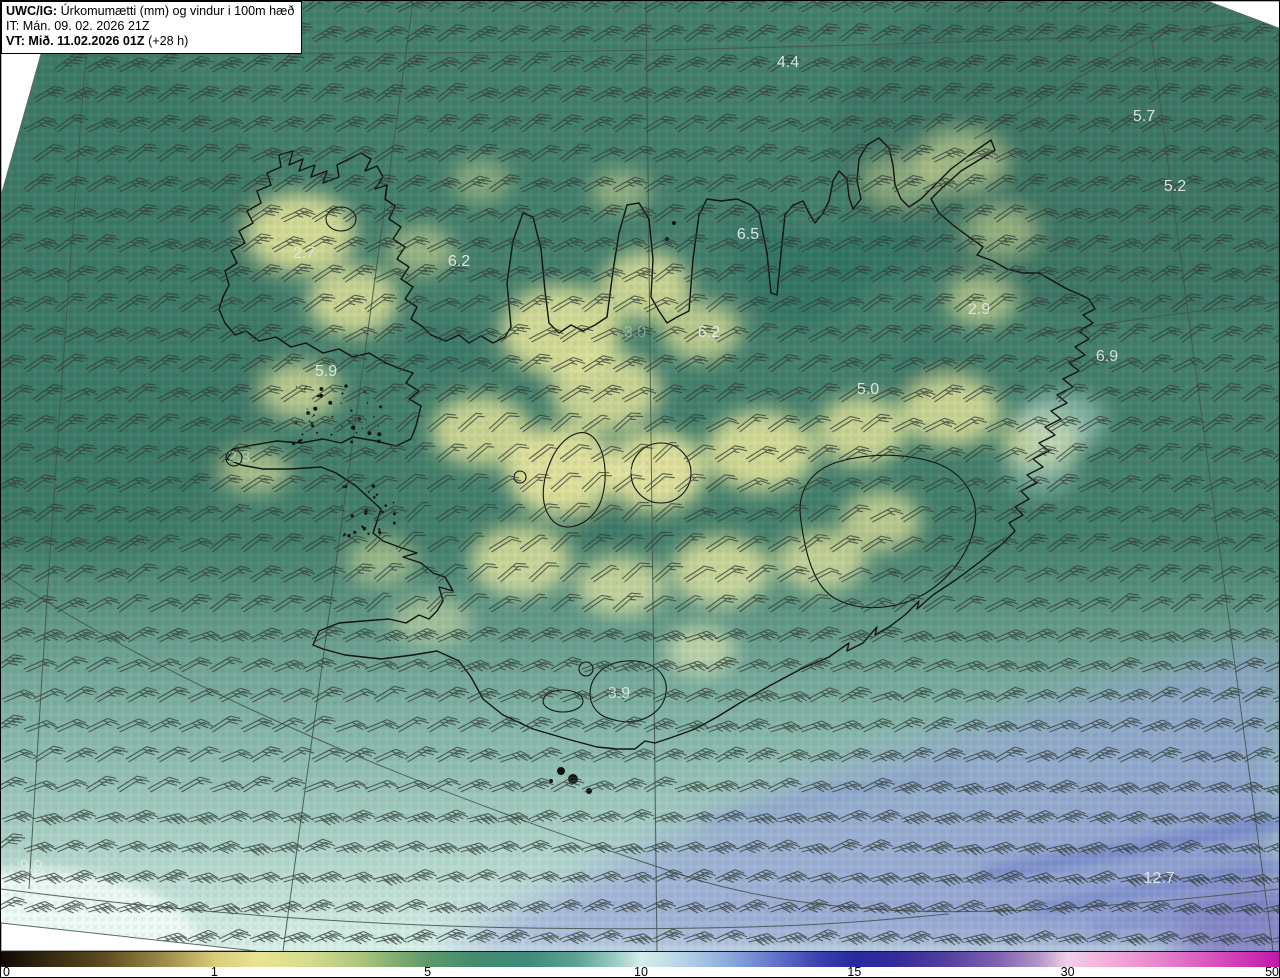 The height and width of the screenshot is (978, 1280). Describe the element at coordinates (239, 457) in the screenshot. I see `contour-label: 2.3` at that location.